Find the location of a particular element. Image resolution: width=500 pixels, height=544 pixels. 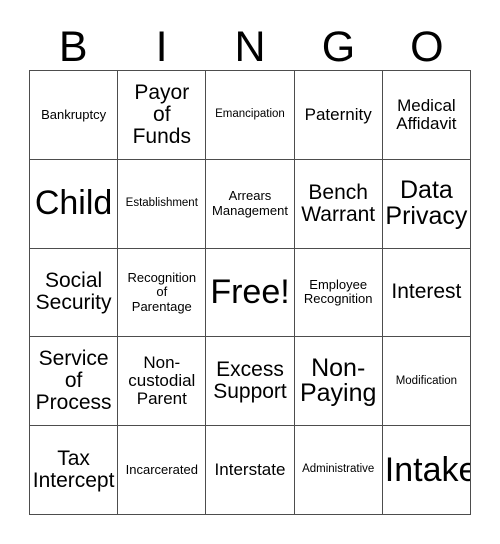

bingo-cell: Data Privacy is located at coordinates (426, 204).